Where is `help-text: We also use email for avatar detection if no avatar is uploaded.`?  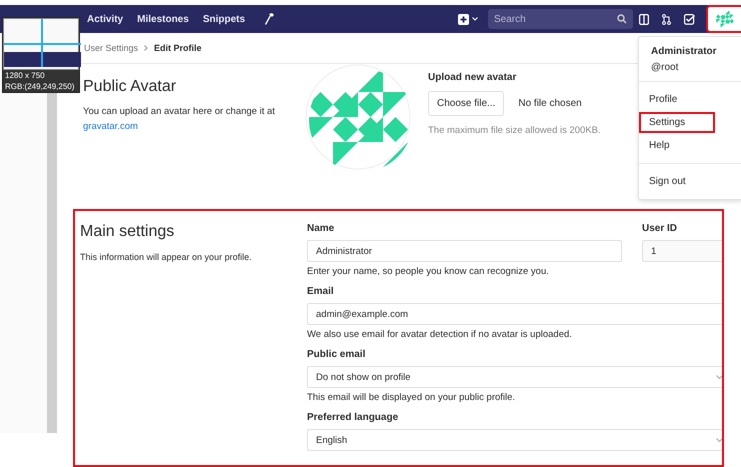
help-text: We also use email for avatar detection if no avatar is uploaded. is located at coordinates (439, 334).